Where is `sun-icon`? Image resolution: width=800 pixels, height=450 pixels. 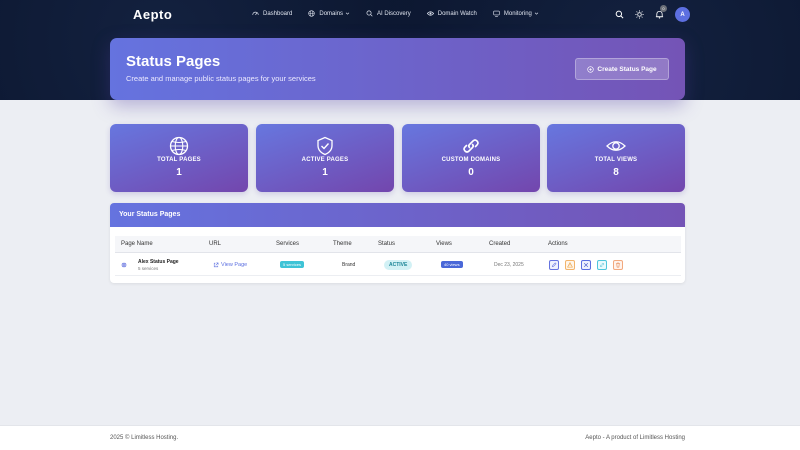
sun-icon is located at coordinates (639, 14).